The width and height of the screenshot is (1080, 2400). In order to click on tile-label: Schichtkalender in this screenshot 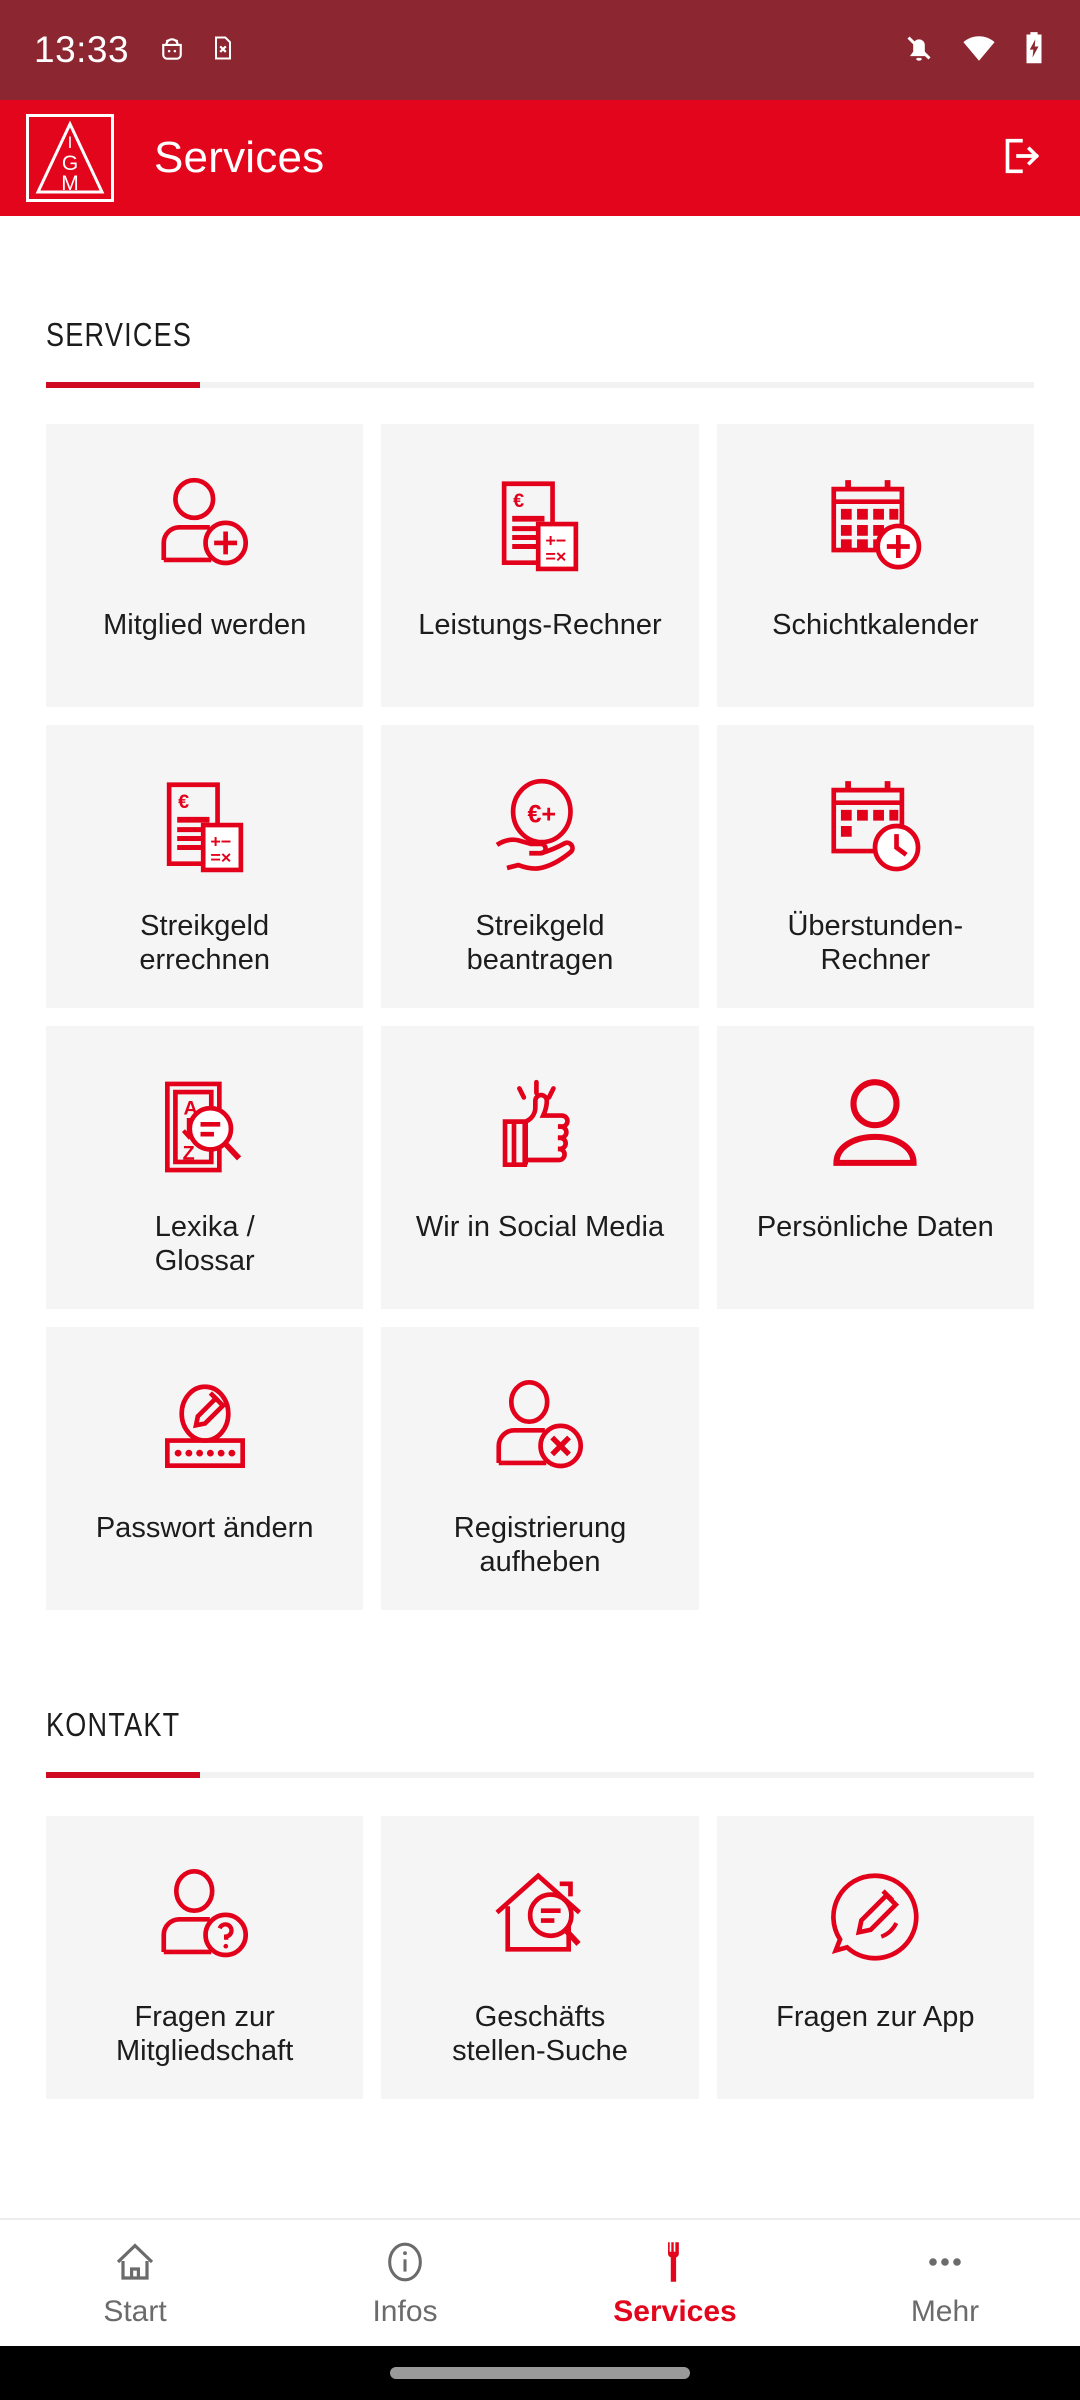, I will do `click(875, 625)`.